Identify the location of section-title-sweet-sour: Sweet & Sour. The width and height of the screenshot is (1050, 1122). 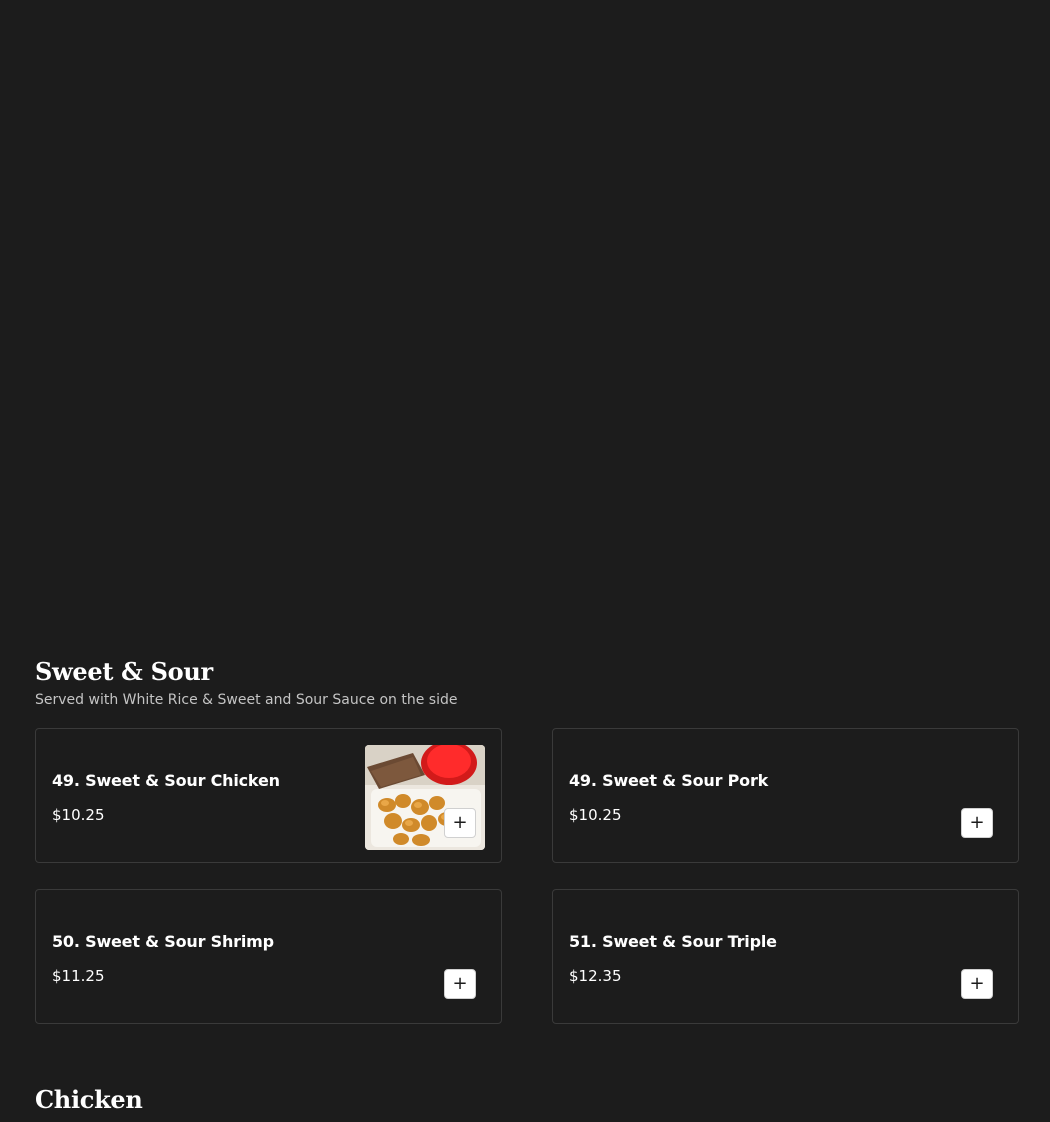
(124, 671).